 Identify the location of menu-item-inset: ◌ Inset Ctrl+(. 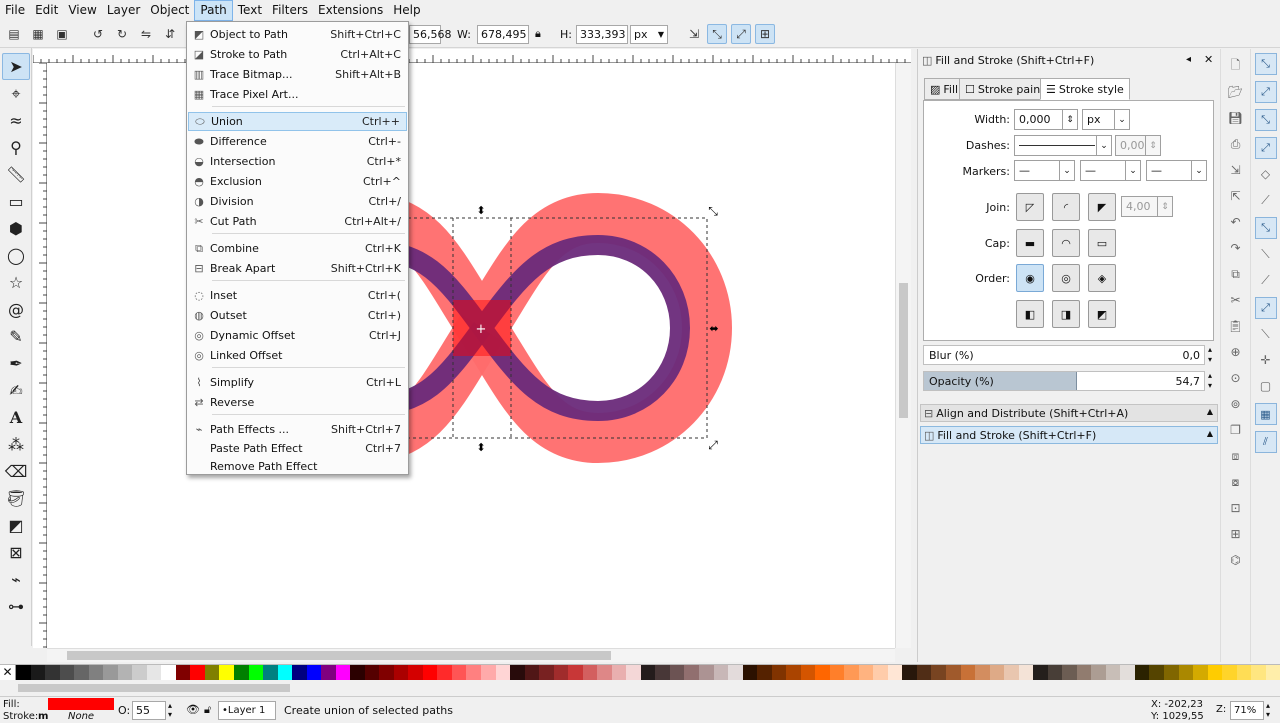
(297, 295).